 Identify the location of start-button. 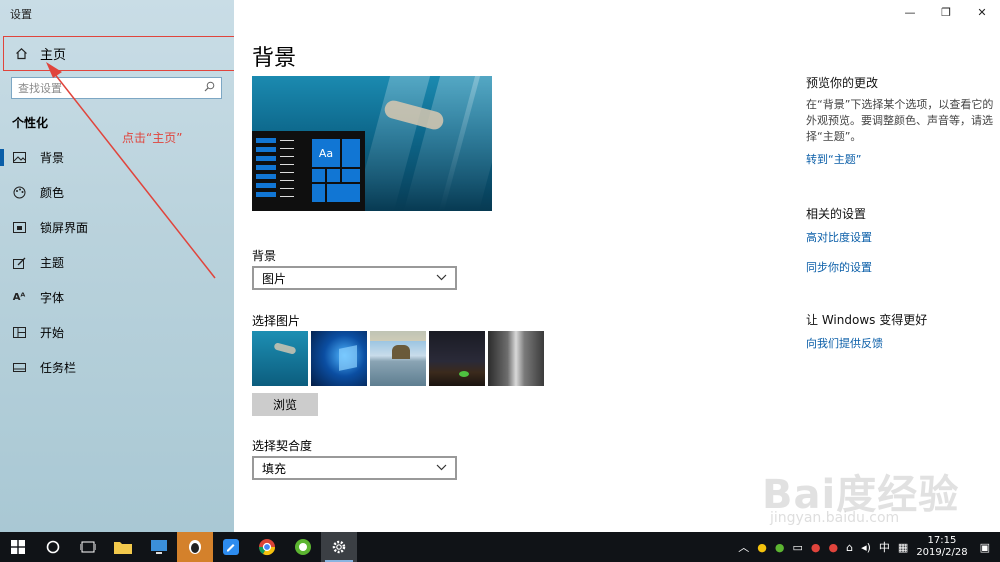
(17, 547).